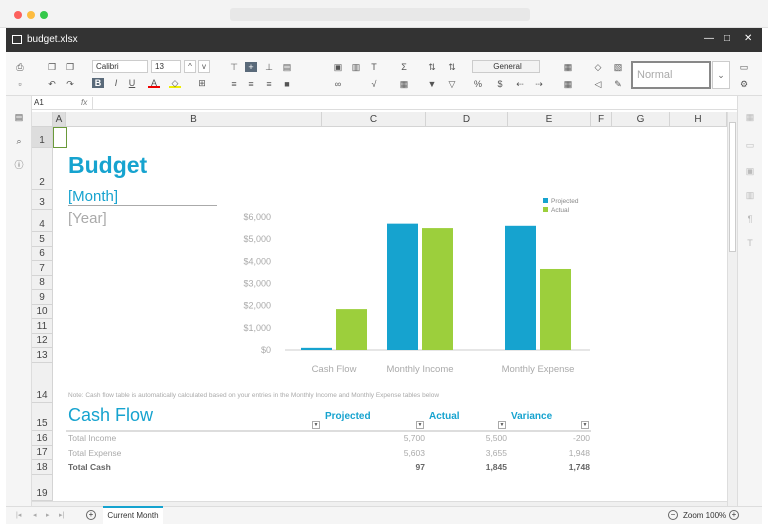  I want to click on column-header: A, so click(59, 119).